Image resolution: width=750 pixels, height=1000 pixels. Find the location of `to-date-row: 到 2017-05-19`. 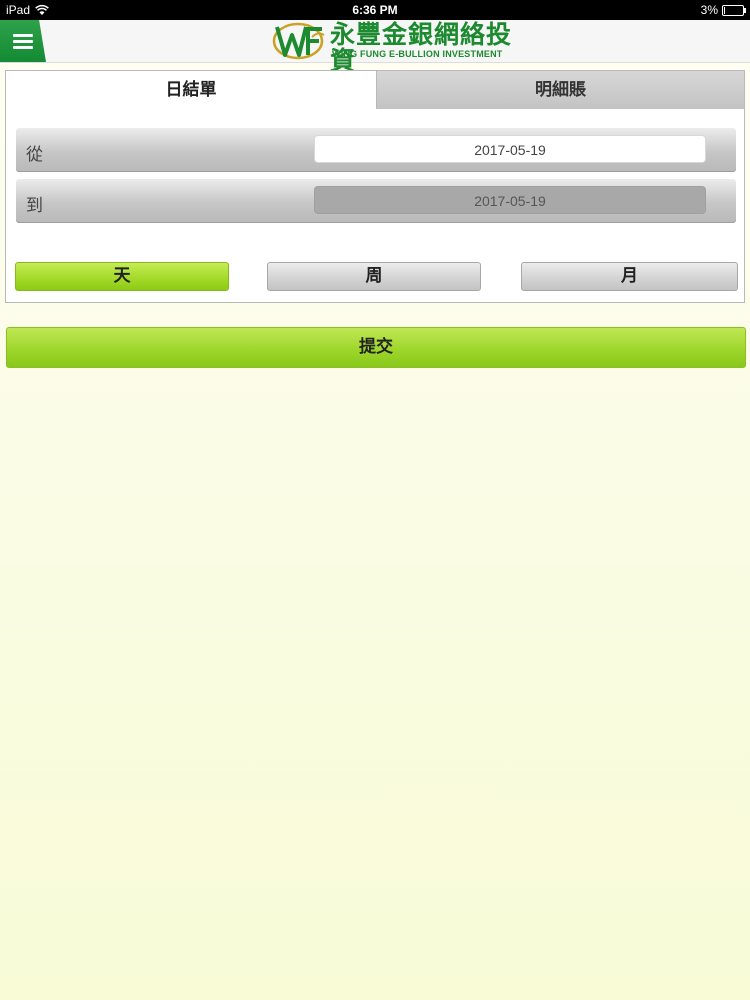

to-date-row: 到 2017-05-19 is located at coordinates (376, 201).